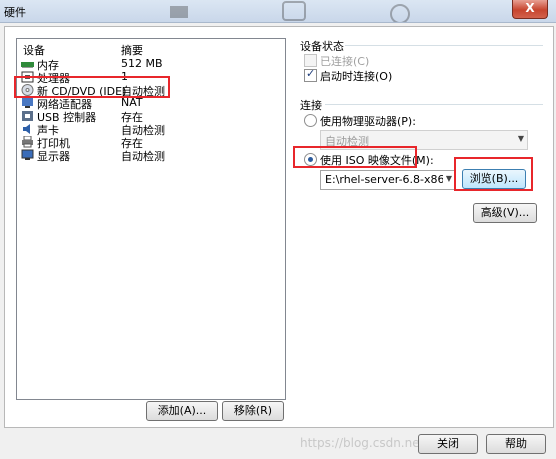  Describe the element at coordinates (151, 103) in the screenshot. I see `device-row-network: 网络适配器 NAT` at that location.